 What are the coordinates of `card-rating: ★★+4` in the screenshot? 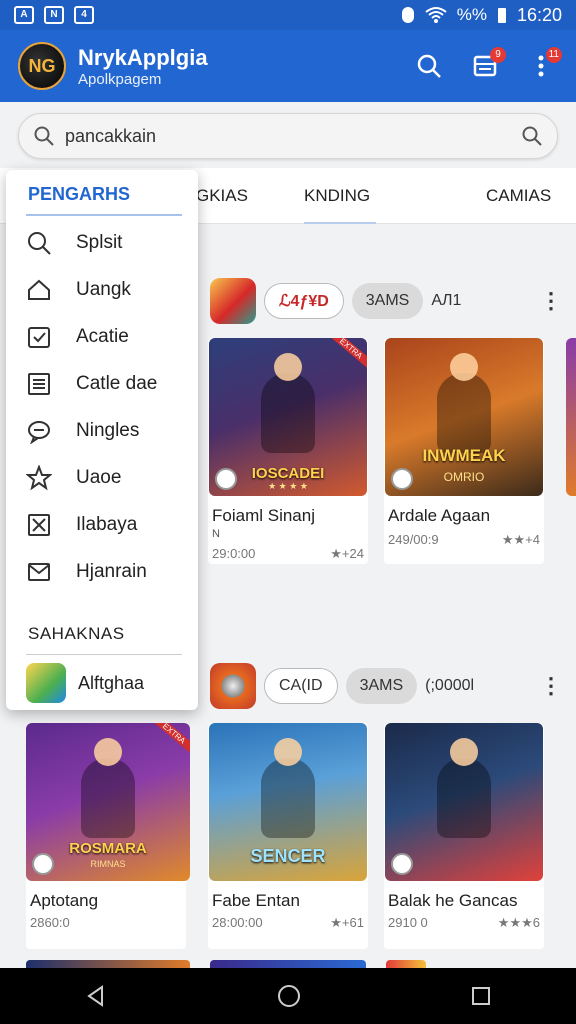 It's located at (520, 539).